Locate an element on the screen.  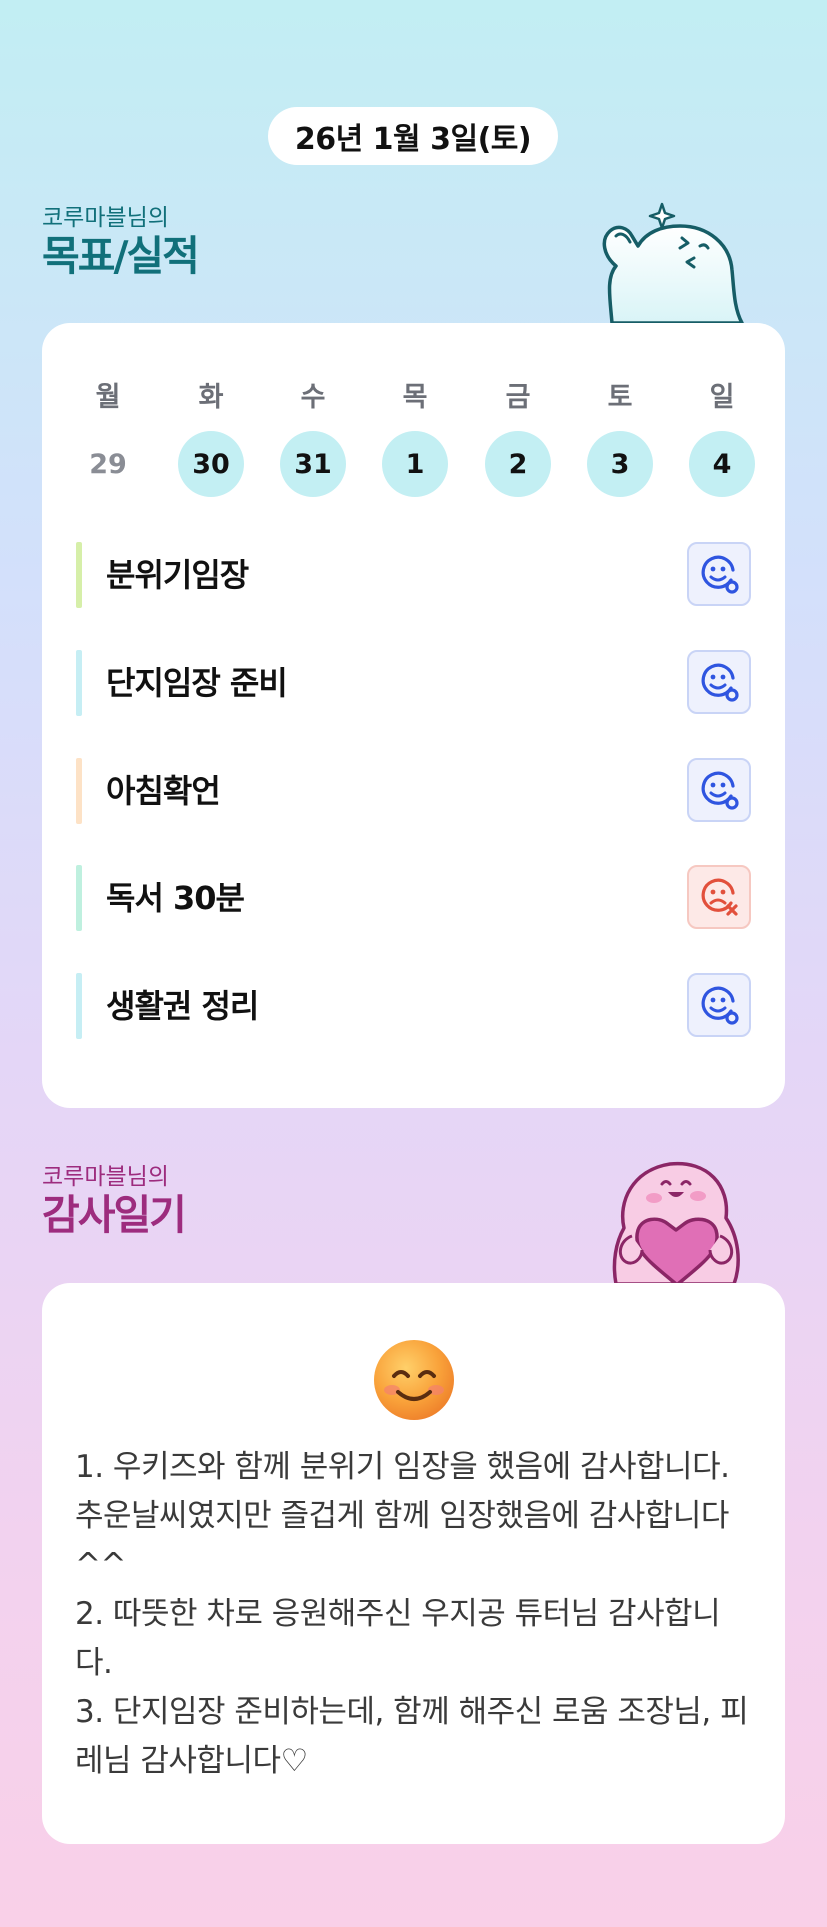
weekday-label: 금 is located at coordinates (518, 397).